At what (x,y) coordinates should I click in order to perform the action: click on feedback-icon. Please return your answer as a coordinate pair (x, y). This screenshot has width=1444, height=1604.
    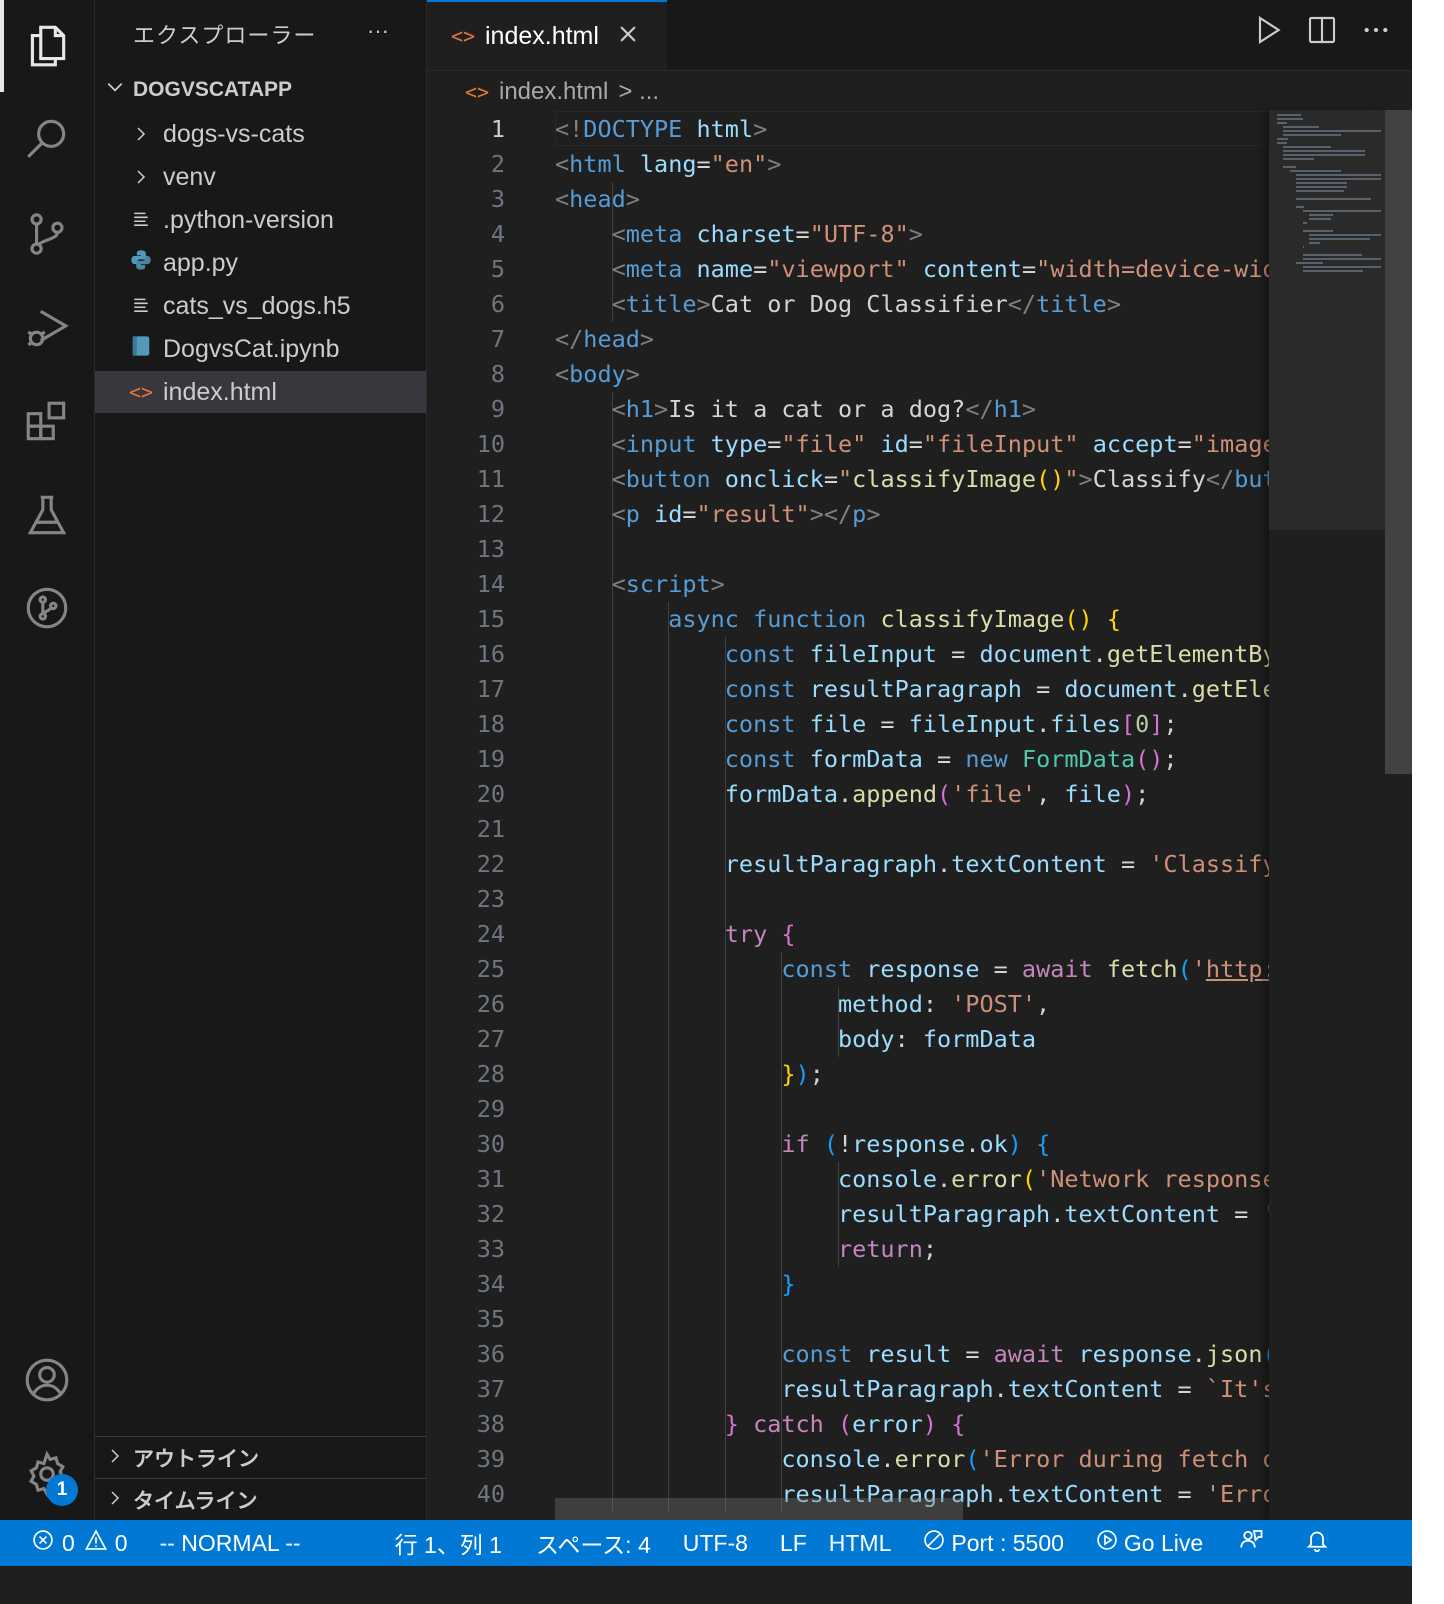
    Looking at the image, I should click on (1251, 1543).